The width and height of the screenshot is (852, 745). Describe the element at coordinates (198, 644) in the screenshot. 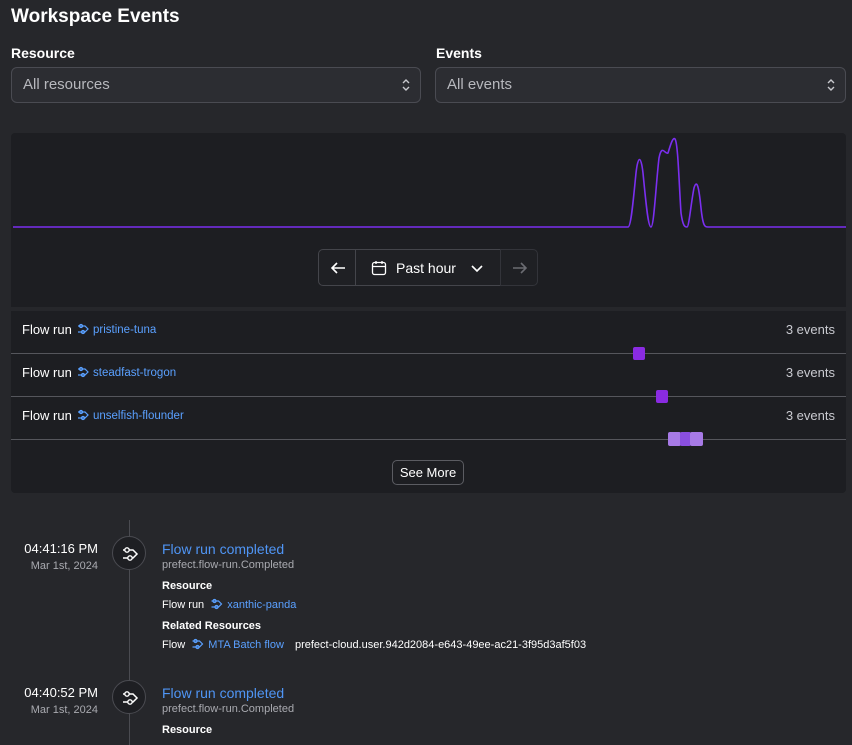

I see `flow-icon` at that location.